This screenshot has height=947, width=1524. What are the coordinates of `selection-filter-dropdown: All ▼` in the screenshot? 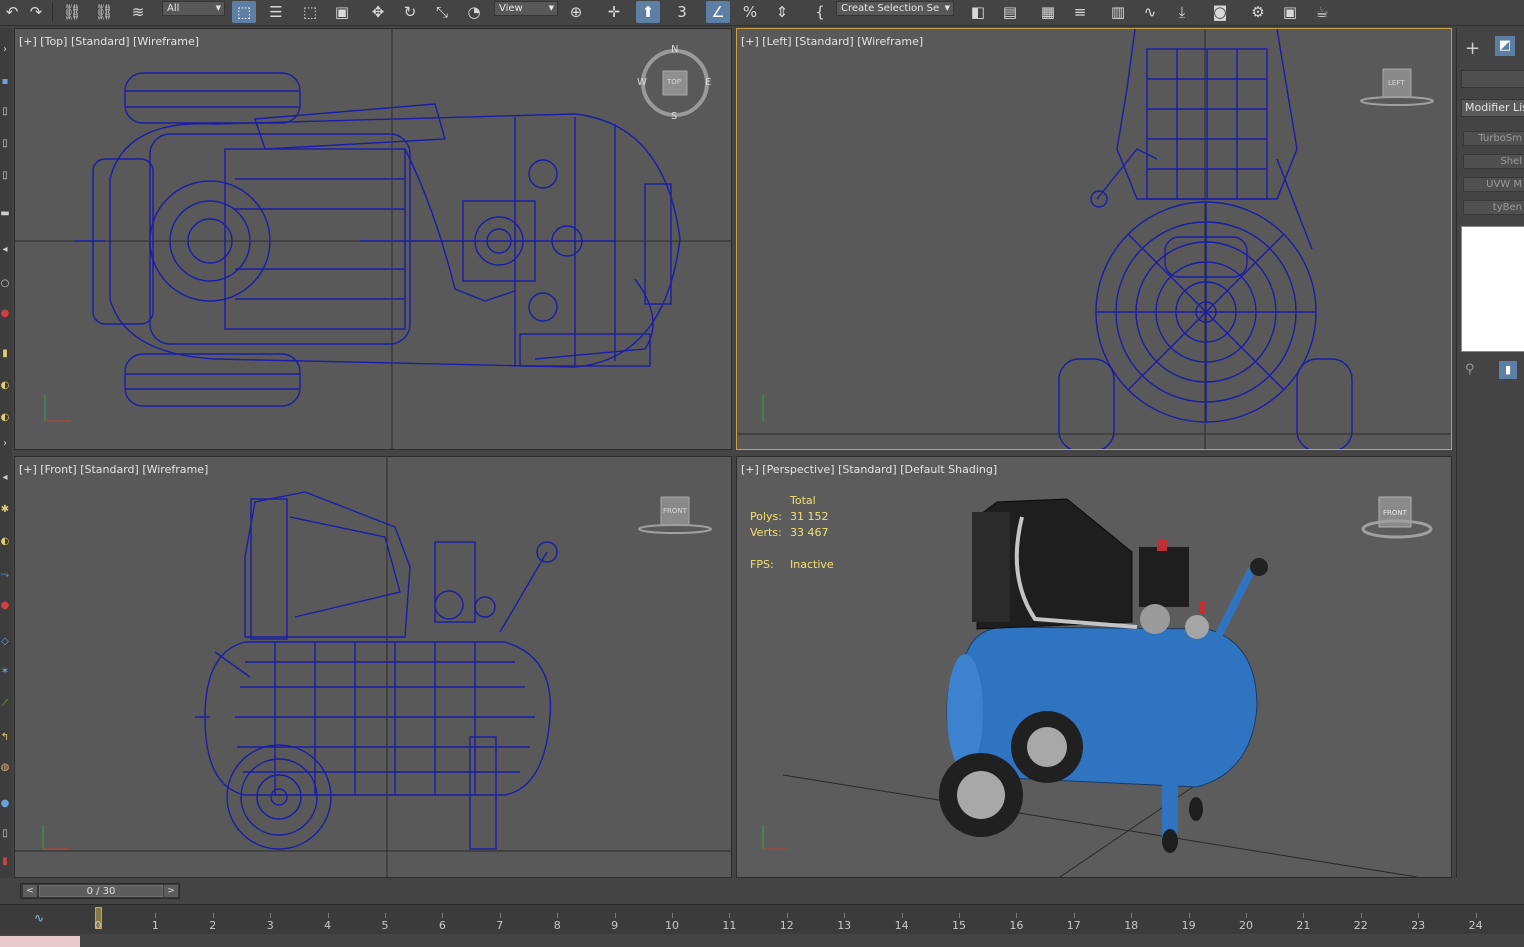 It's located at (193, 8).